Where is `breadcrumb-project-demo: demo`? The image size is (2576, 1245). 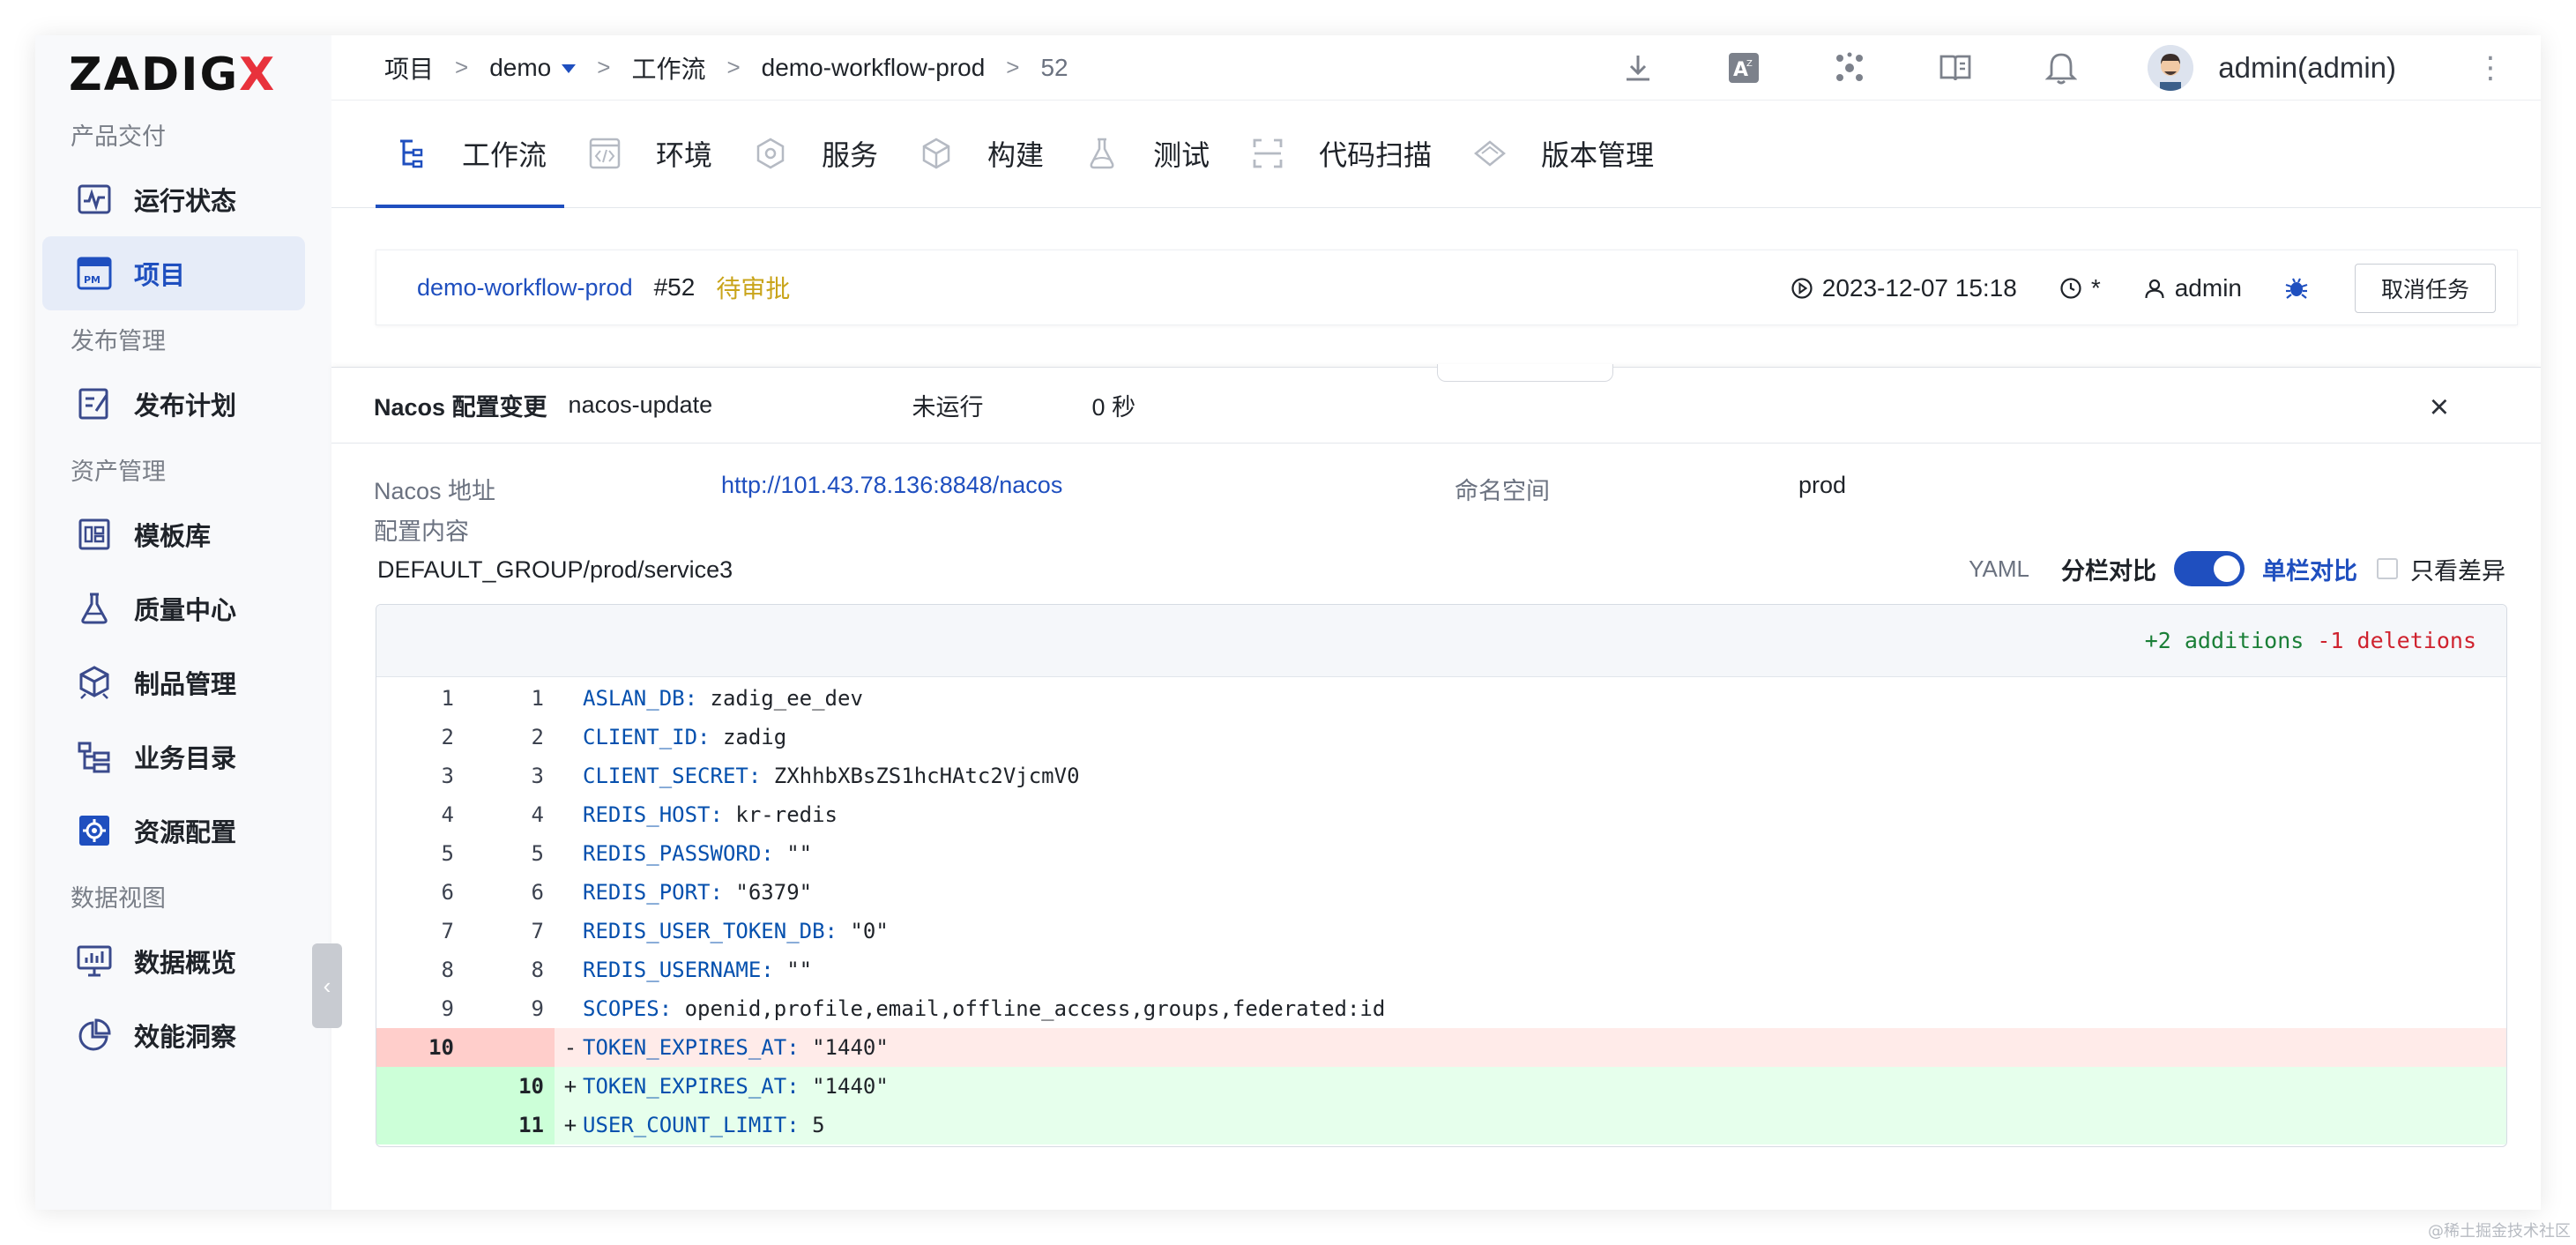
breadcrumb-project-demo: demo is located at coordinates (533, 68).